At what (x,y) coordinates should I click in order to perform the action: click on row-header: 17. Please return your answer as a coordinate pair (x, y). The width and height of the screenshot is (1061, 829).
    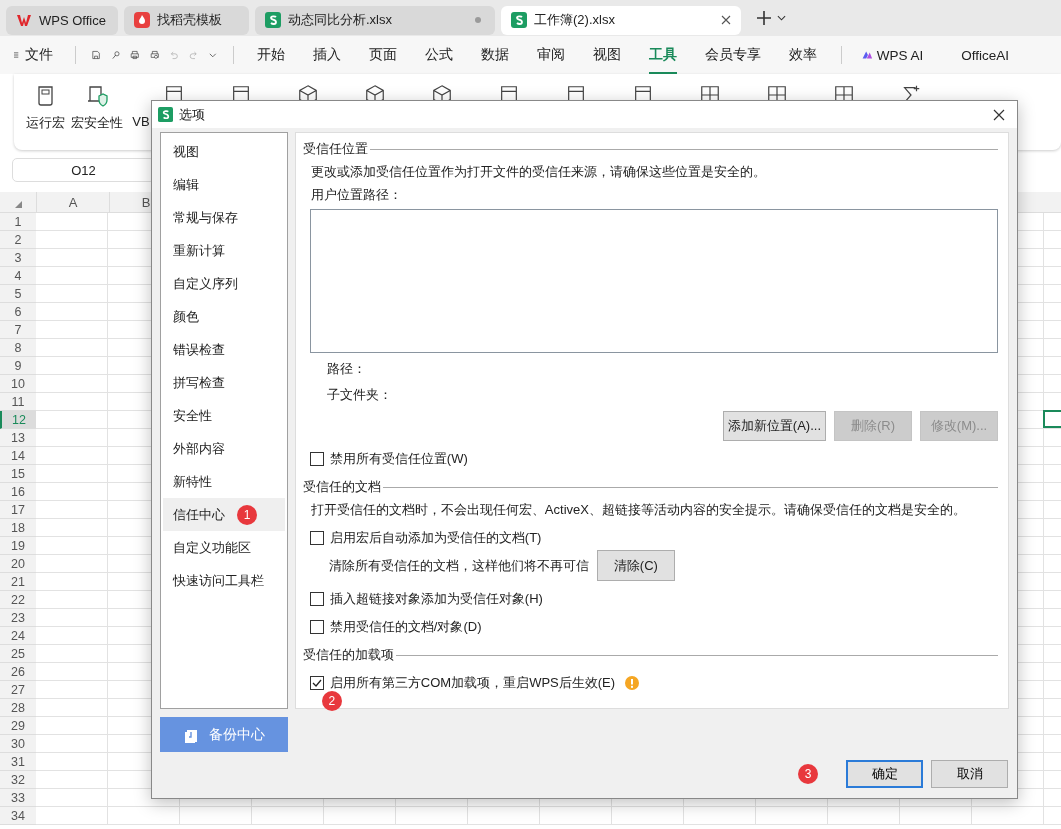
    Looking at the image, I should click on (18, 510).